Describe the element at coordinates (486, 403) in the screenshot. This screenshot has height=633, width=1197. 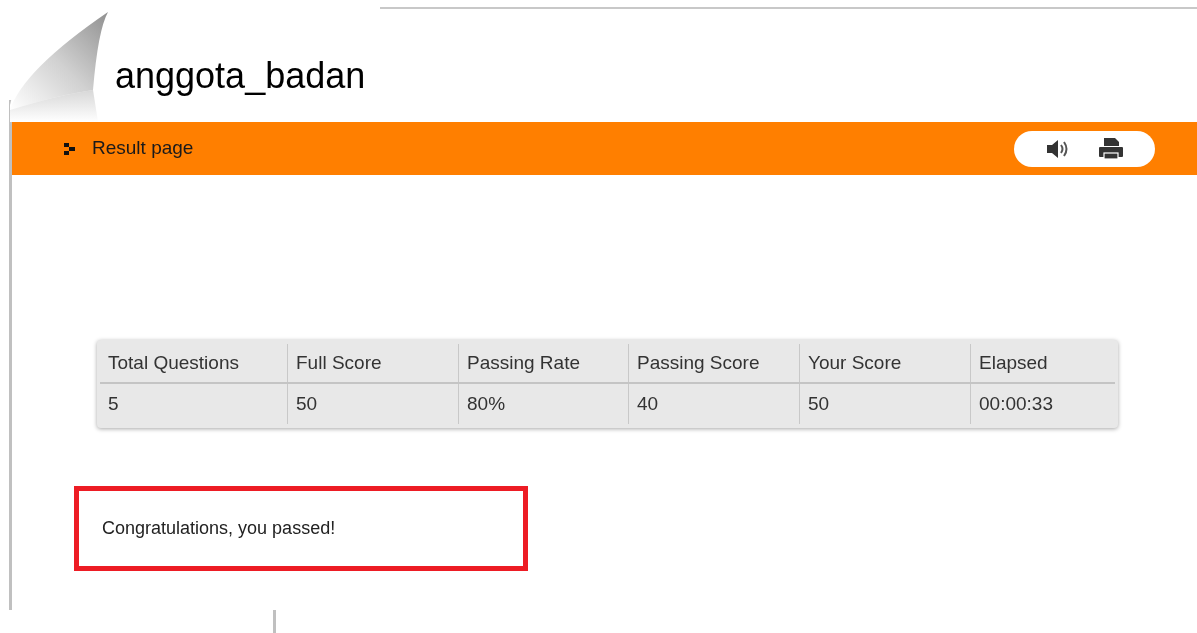
I see `table-cell-text: 80%` at that location.